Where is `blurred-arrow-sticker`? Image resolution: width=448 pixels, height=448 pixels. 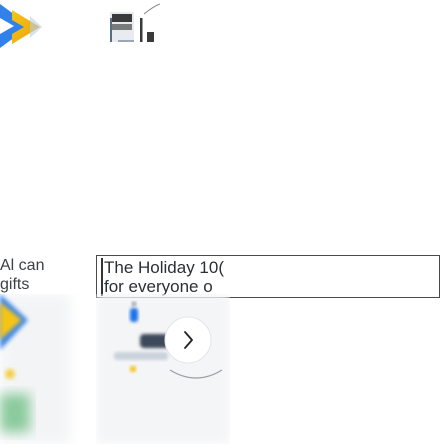 blurred-arrow-sticker is located at coordinates (44, 369).